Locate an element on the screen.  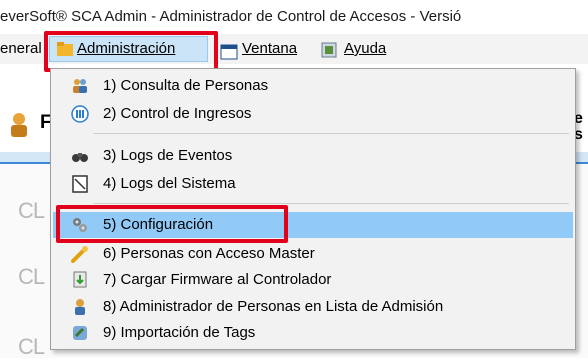
menu-ventana-label: Ventana is located at coordinates (270, 48).